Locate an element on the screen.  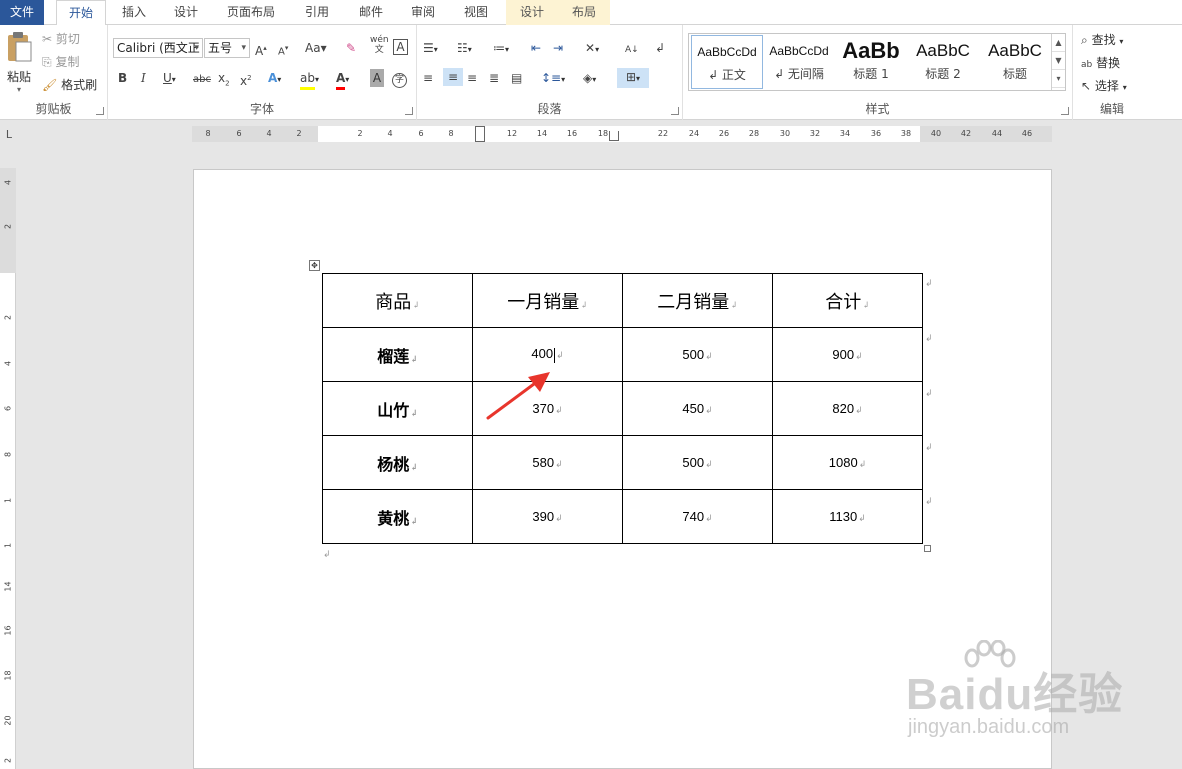
grow-font-button: A▴ is located at coordinates (261, 49).